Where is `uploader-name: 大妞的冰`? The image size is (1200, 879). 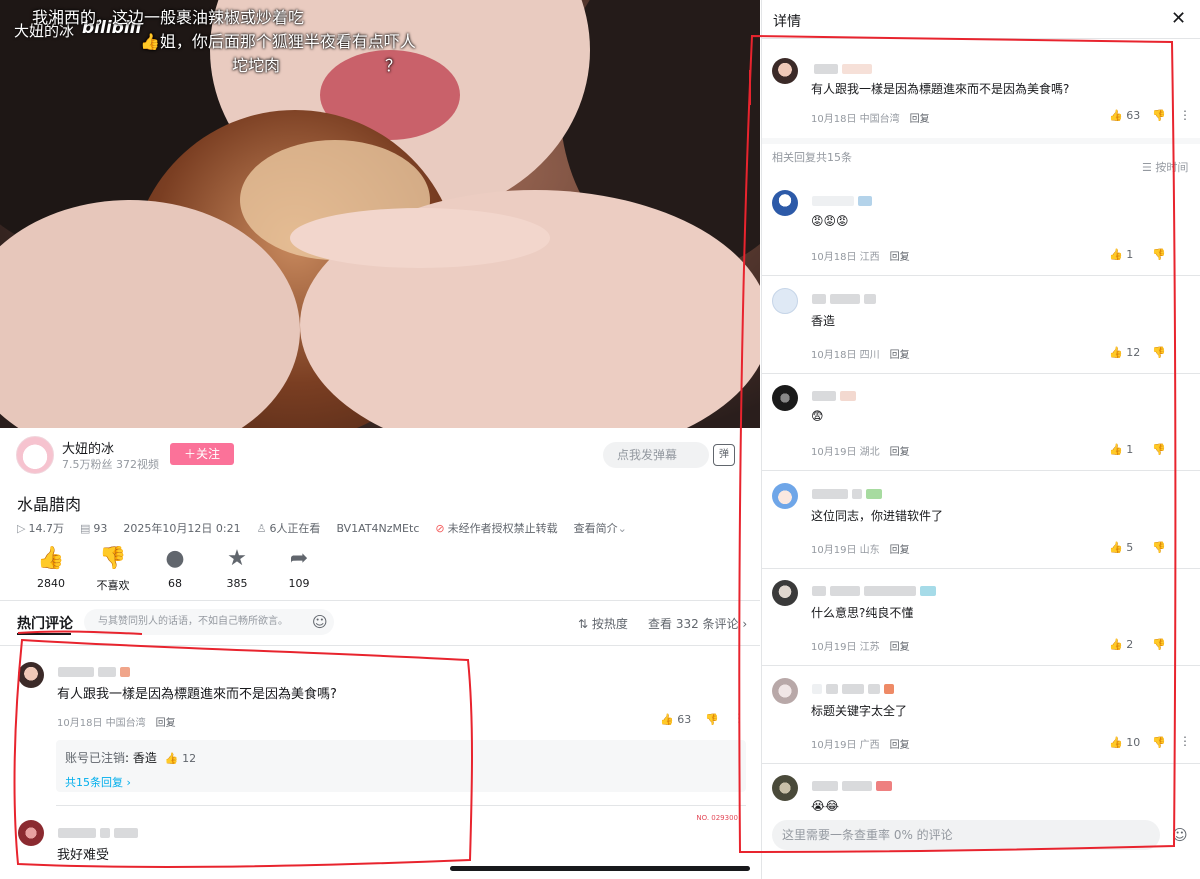
uploader-name: 大妞的冰 is located at coordinates (88, 447).